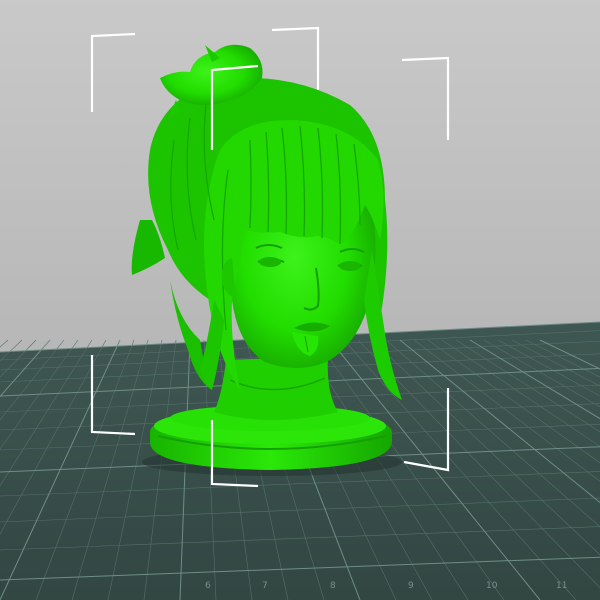 The height and width of the screenshot is (600, 600). What do you see at coordinates (265, 586) in the screenshot?
I see `bed-ruler-label: 7` at bounding box center [265, 586].